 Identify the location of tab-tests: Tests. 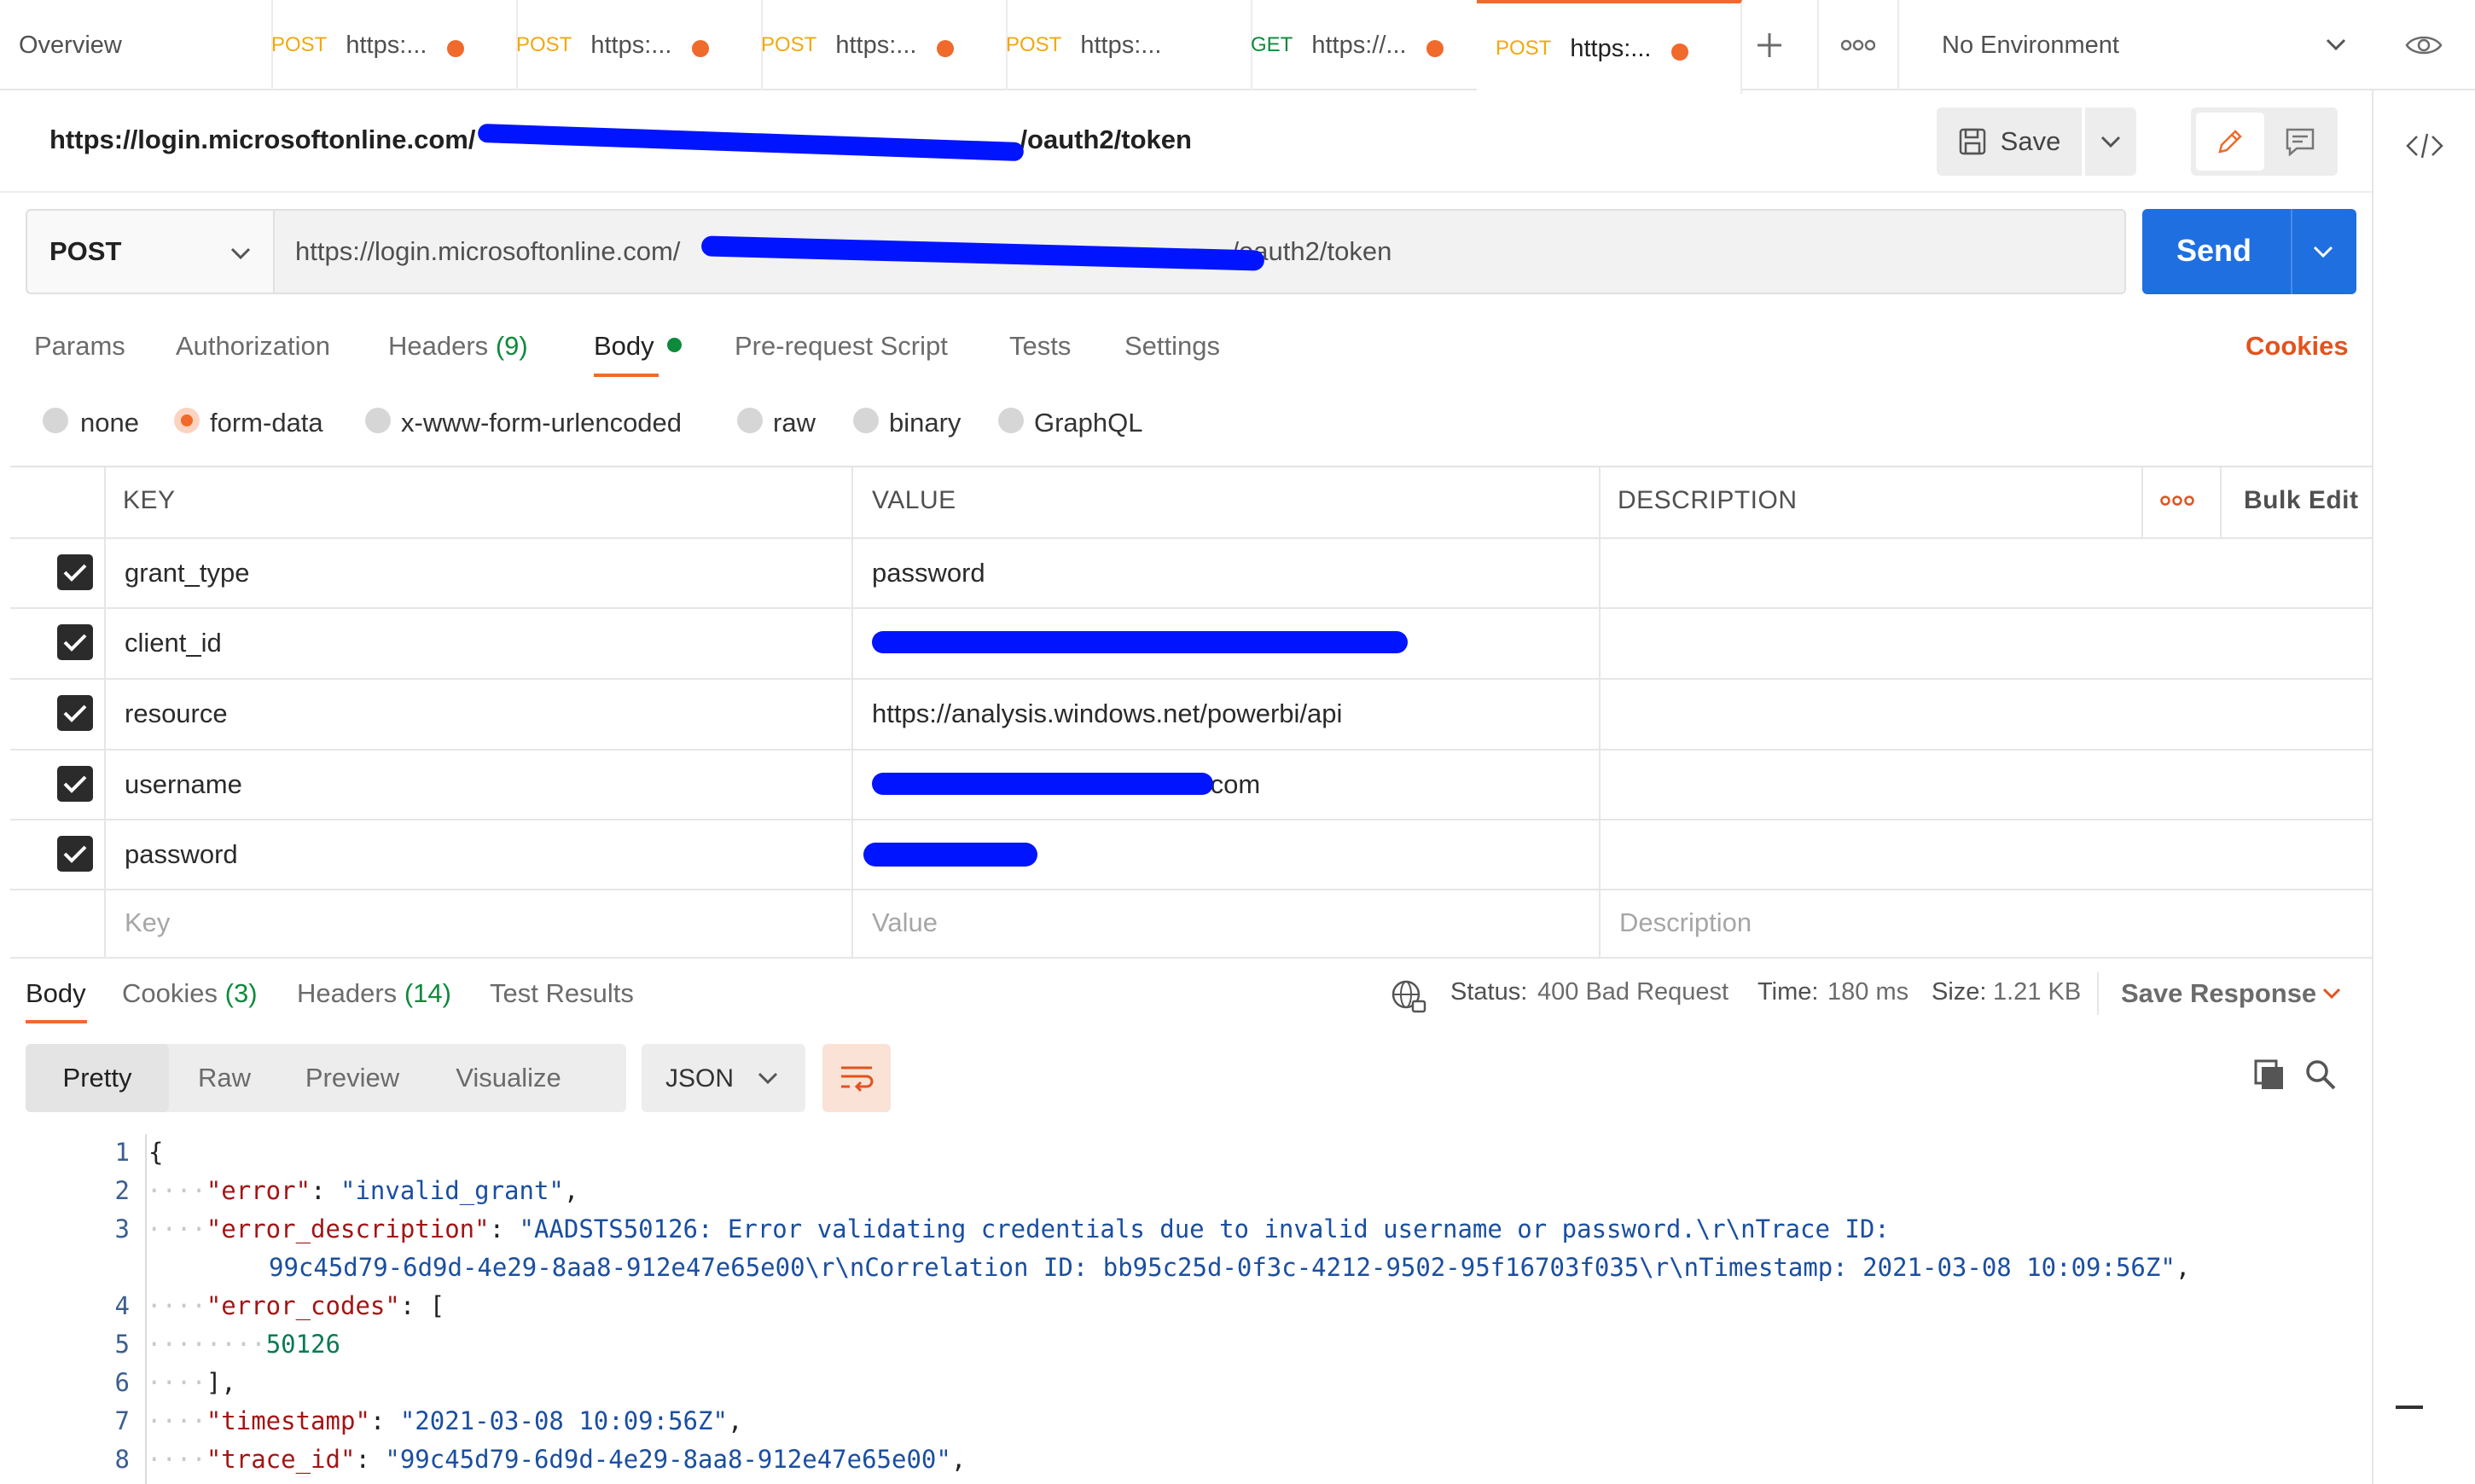
(1040, 346).